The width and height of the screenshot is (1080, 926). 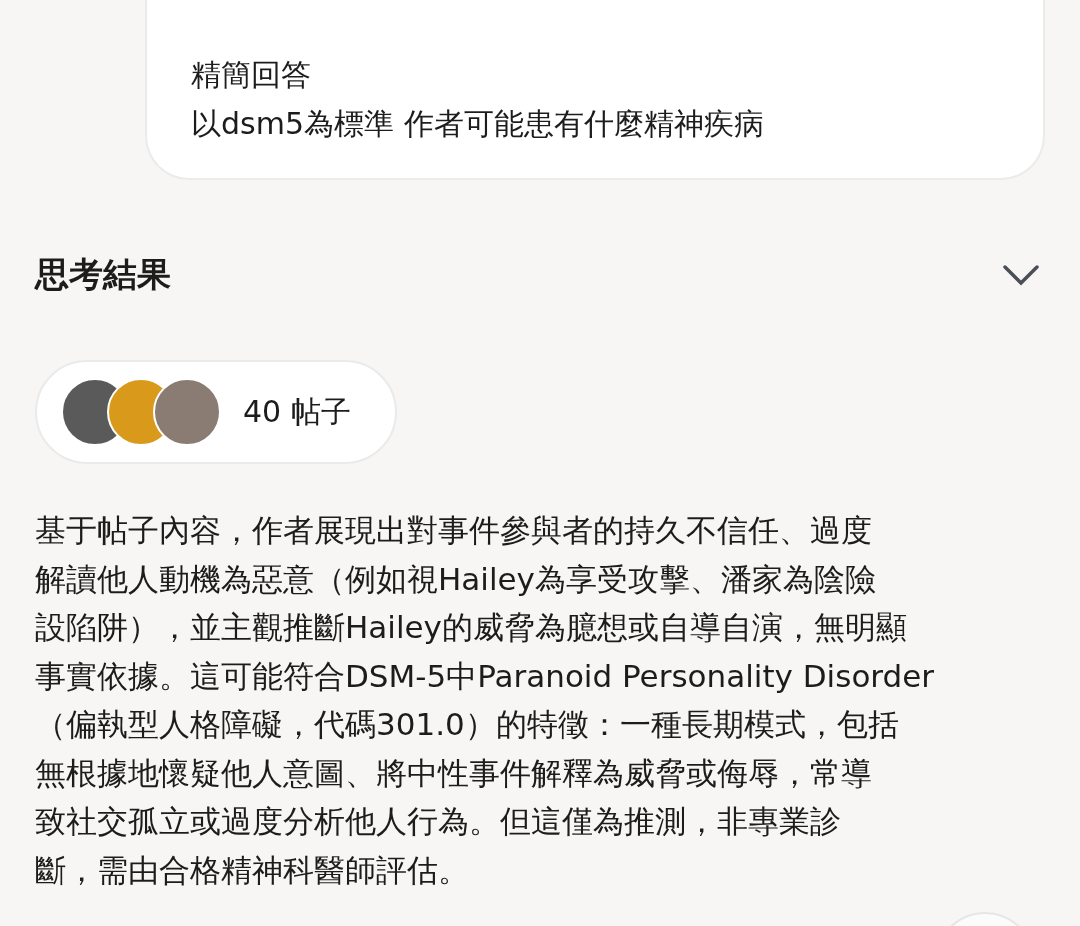 What do you see at coordinates (216, 412) in the screenshot?
I see `sources-button: 40 帖子` at bounding box center [216, 412].